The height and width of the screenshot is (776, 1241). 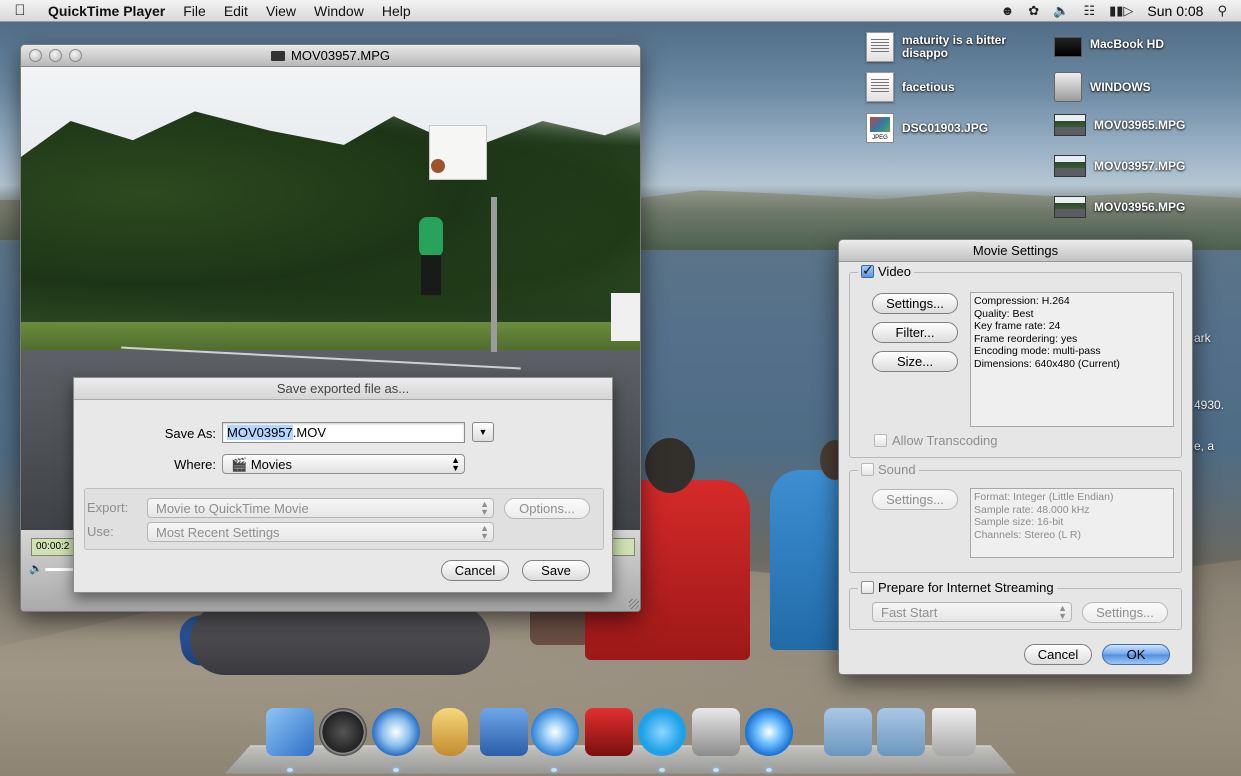 I want to click on video-grass, so click(x=330, y=337).